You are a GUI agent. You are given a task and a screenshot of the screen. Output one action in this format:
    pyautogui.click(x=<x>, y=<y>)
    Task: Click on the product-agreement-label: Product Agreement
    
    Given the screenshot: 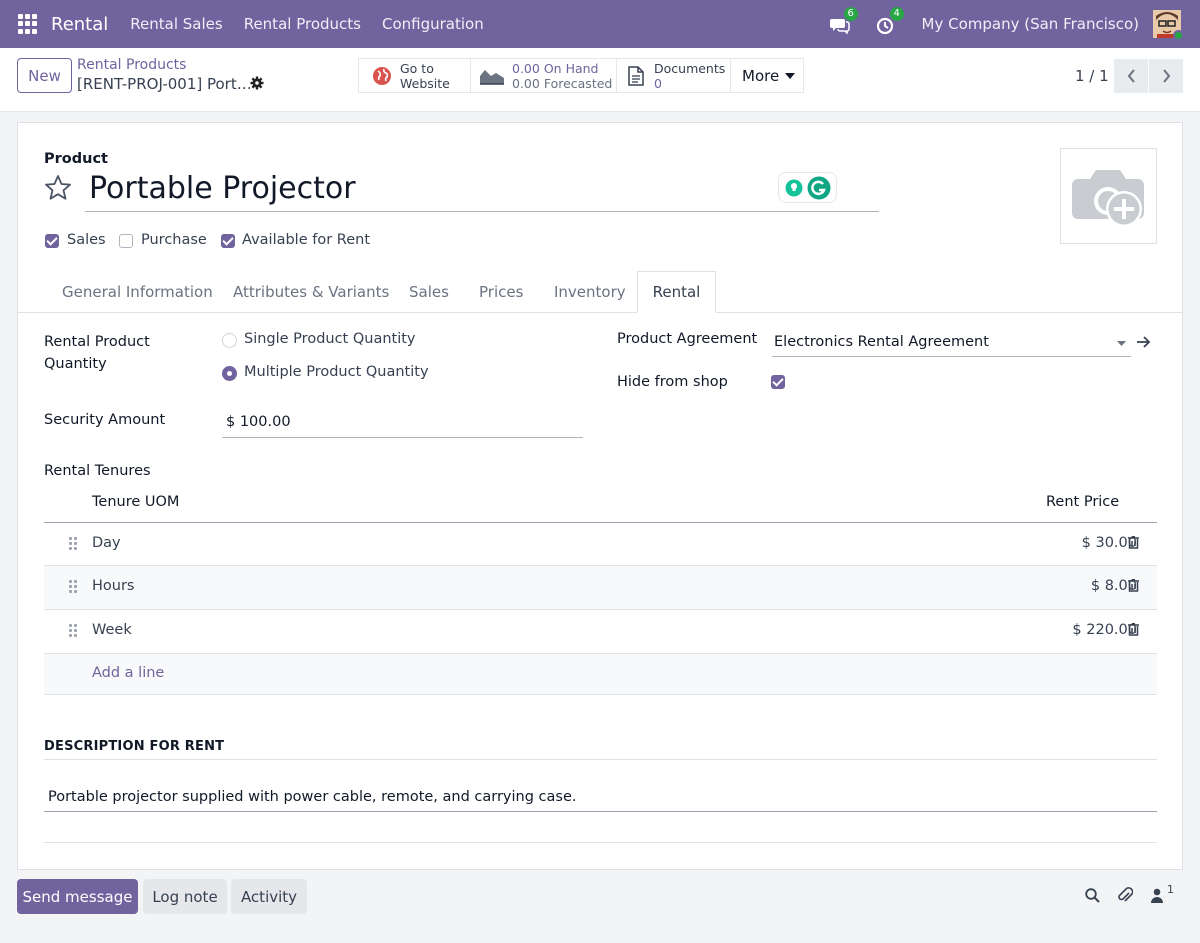 What is the action you would take?
    pyautogui.click(x=687, y=339)
    